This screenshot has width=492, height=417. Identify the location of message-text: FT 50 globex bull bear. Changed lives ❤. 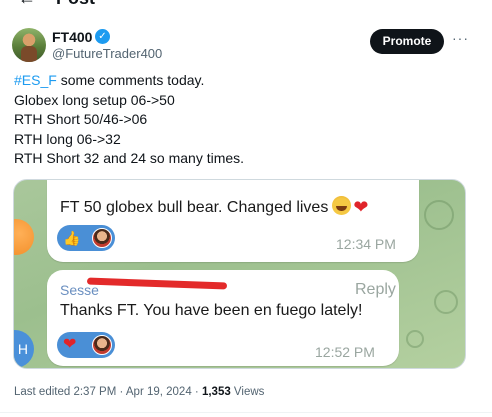
(214, 207).